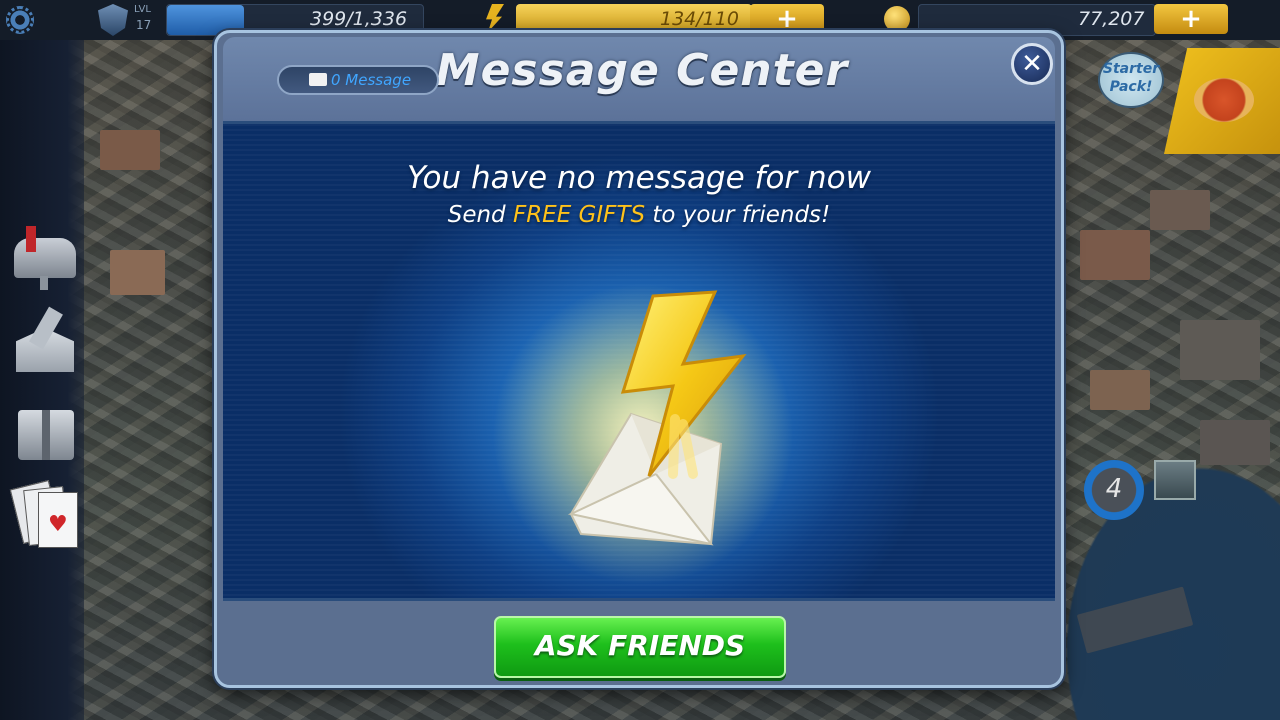  What do you see at coordinates (45, 429) in the screenshot?
I see `gift-box-icon` at bounding box center [45, 429].